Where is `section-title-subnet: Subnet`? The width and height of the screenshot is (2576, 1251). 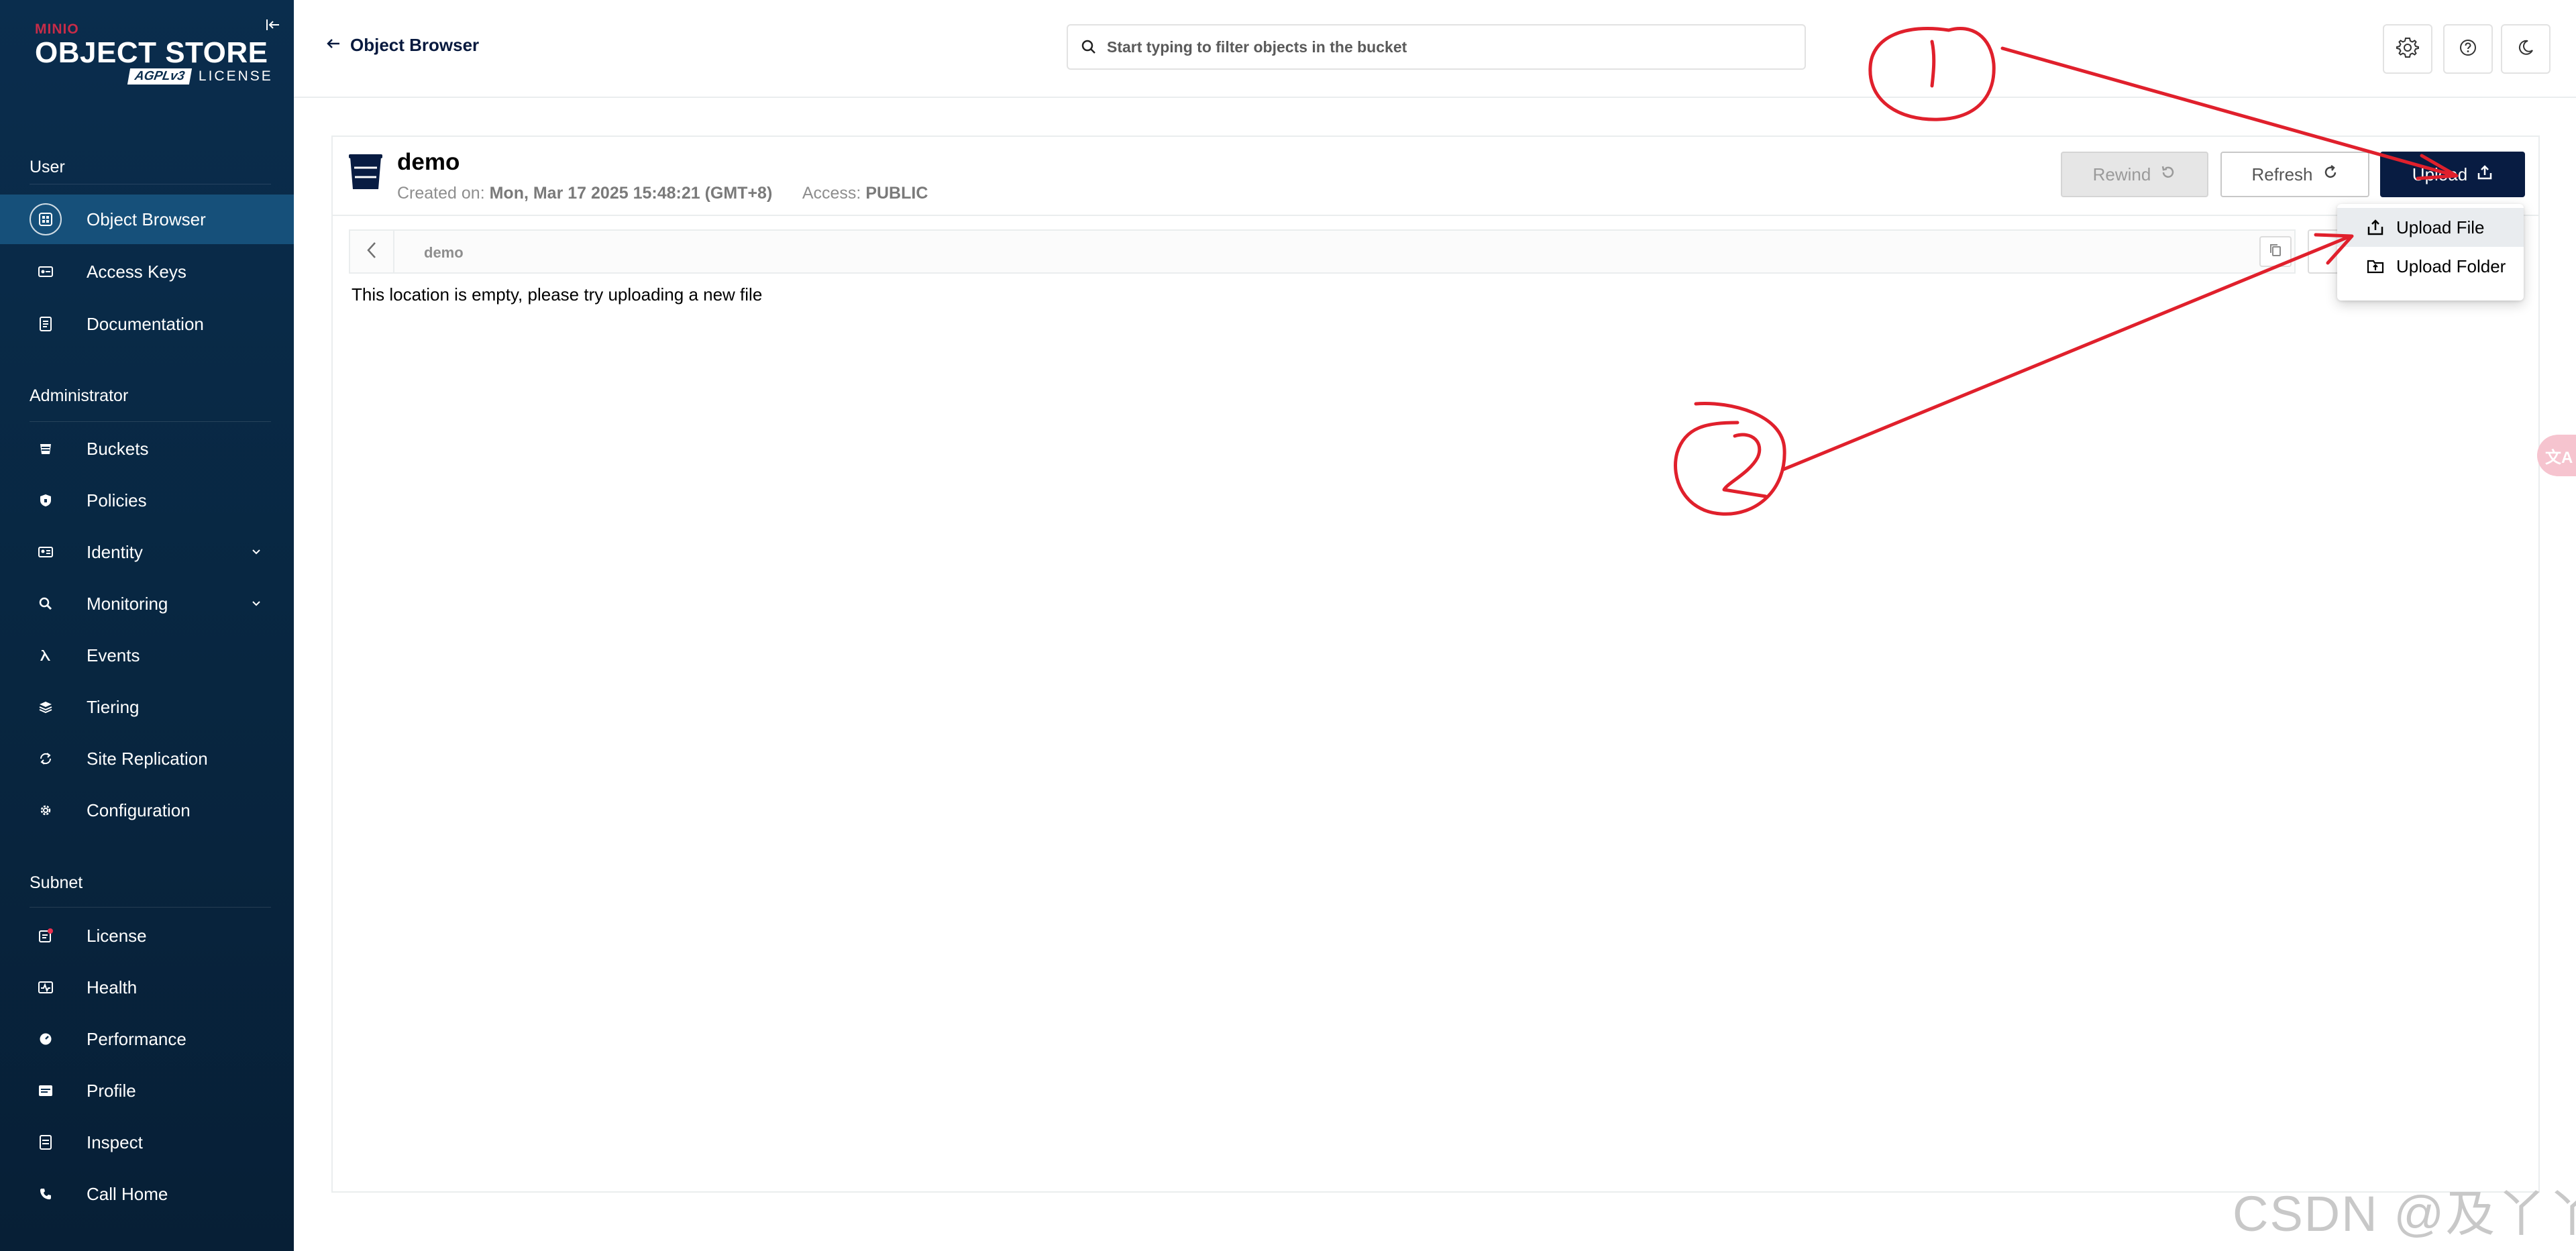
section-title-subnet: Subnet is located at coordinates (56, 882).